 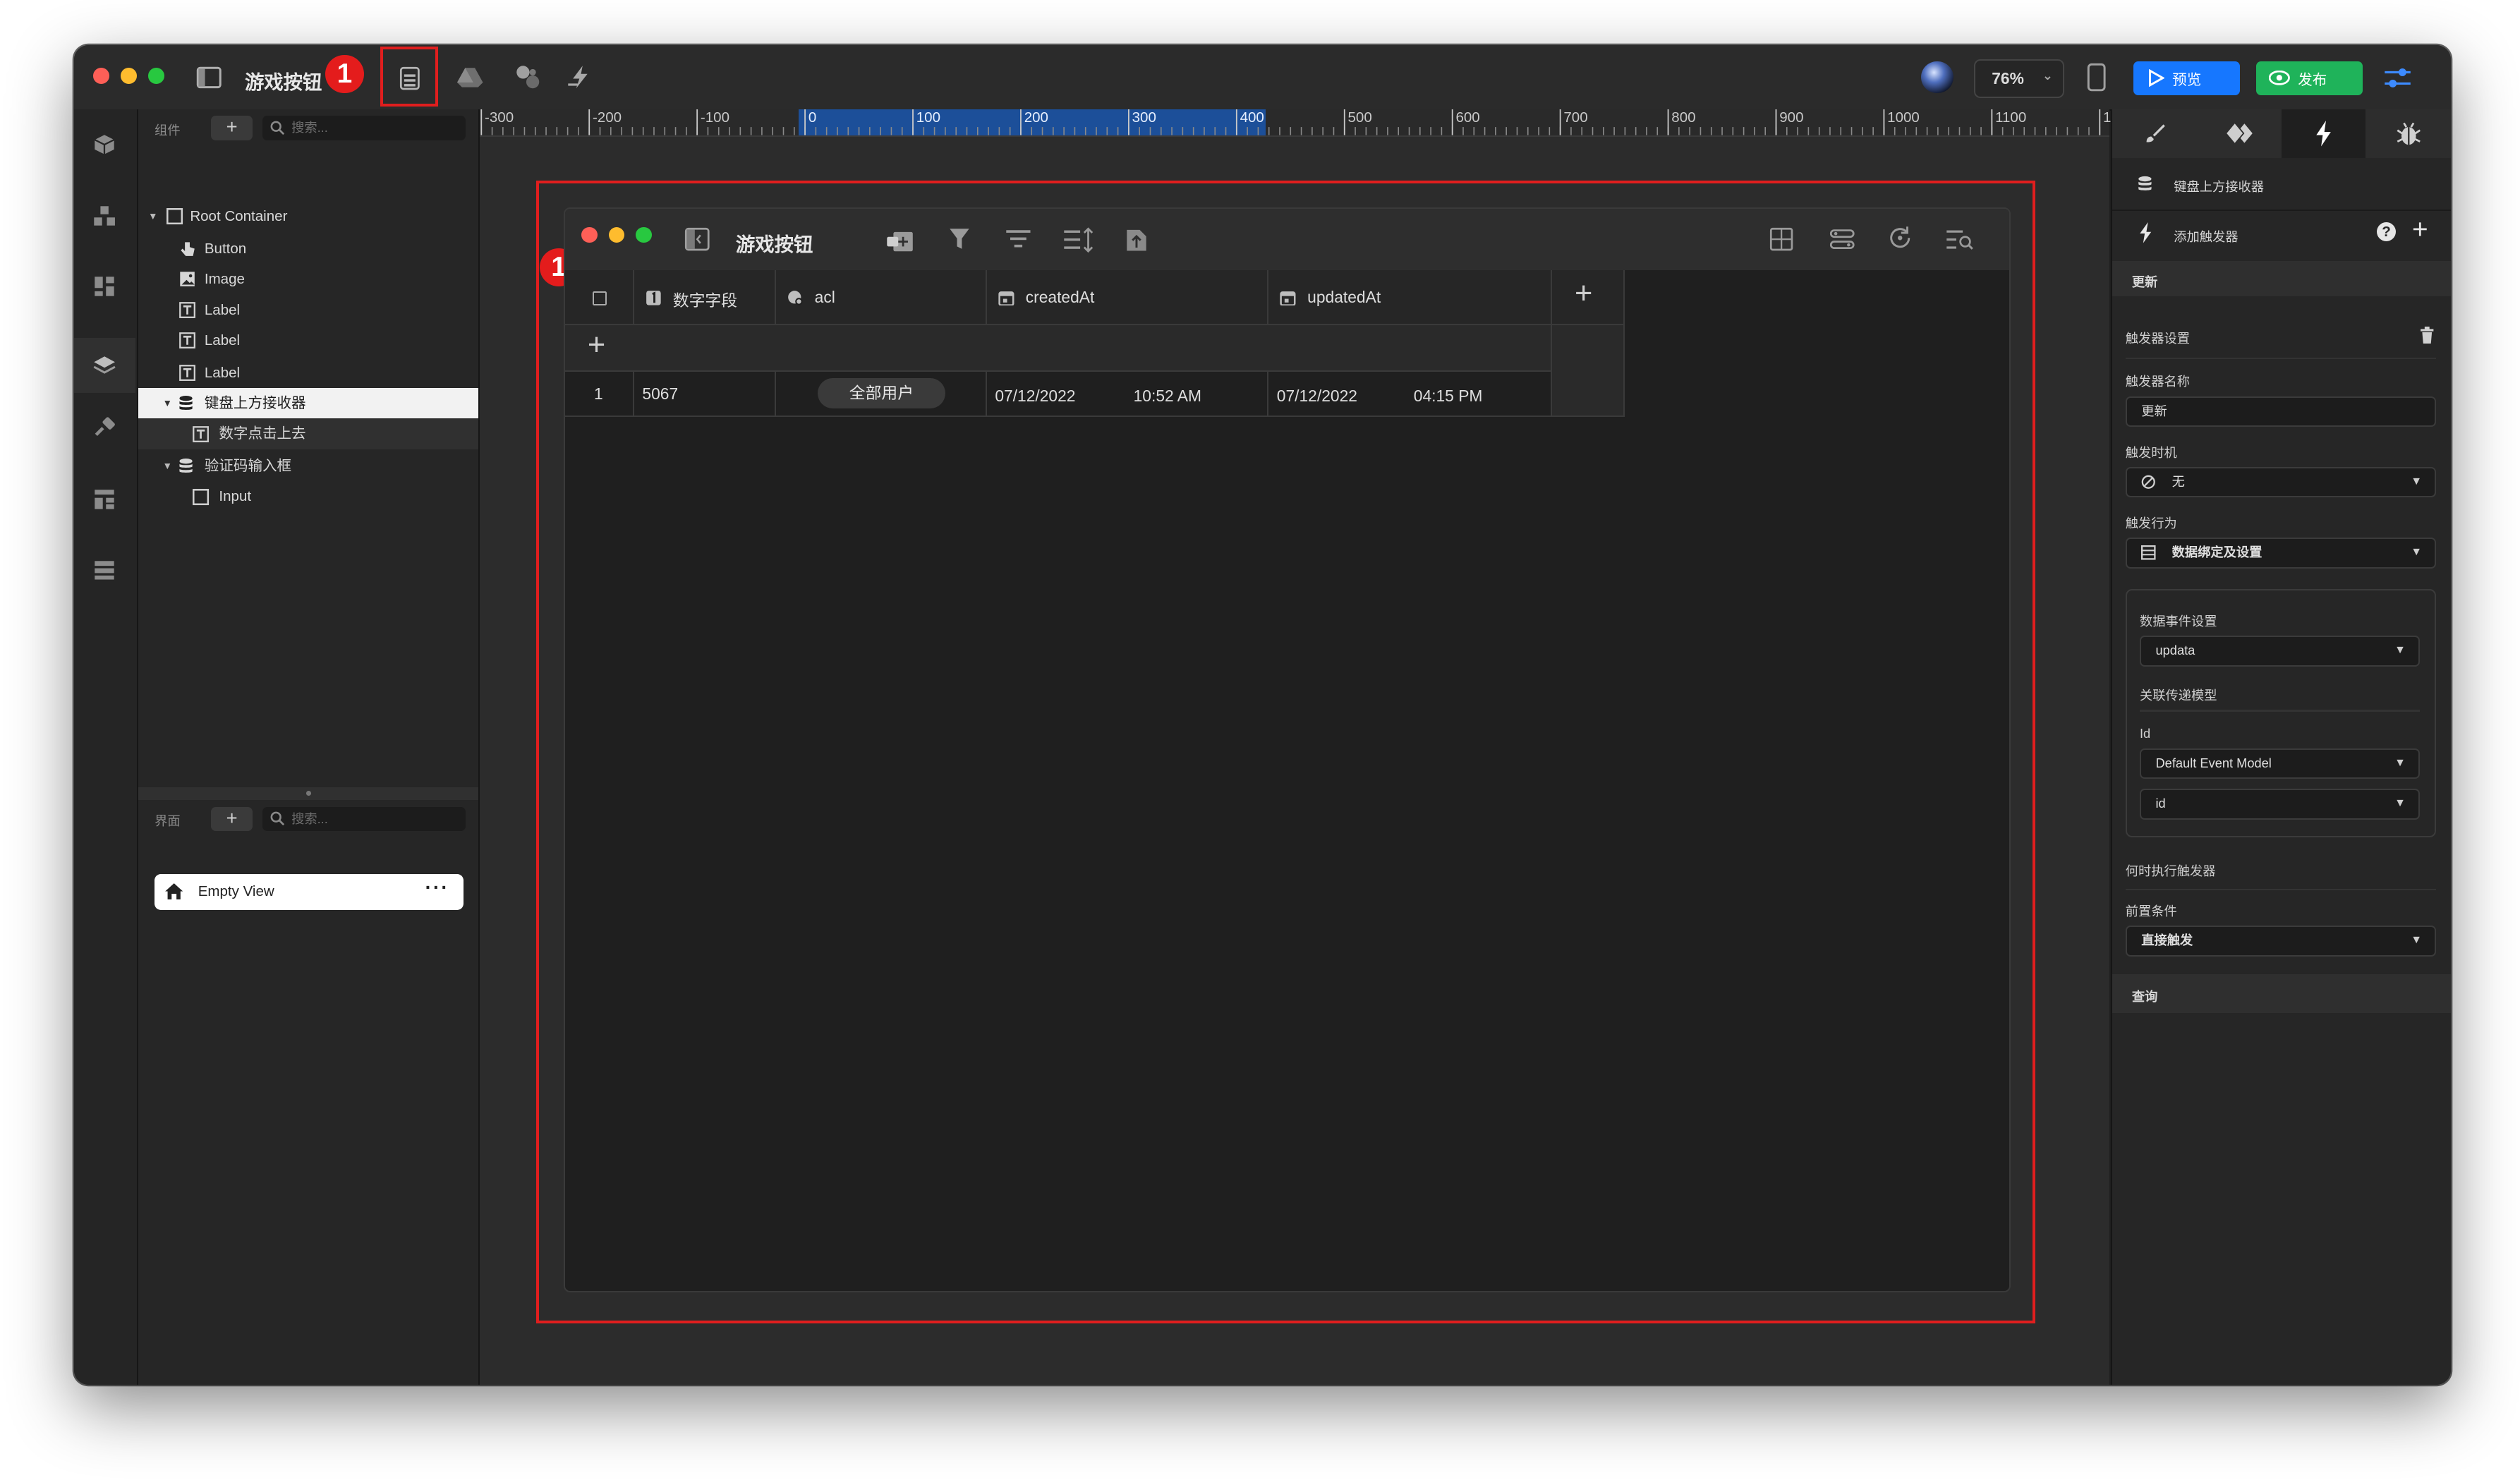 I want to click on cubes-icon, so click(x=105, y=216).